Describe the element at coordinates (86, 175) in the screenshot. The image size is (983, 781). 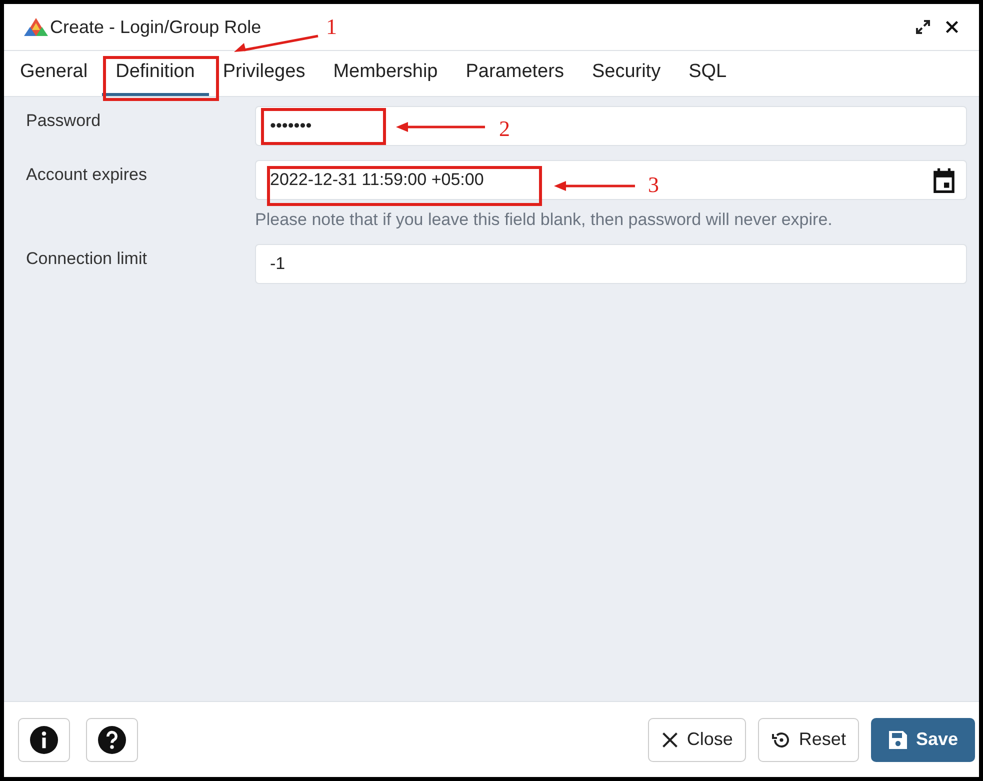
I see `field-label: Account expires` at that location.